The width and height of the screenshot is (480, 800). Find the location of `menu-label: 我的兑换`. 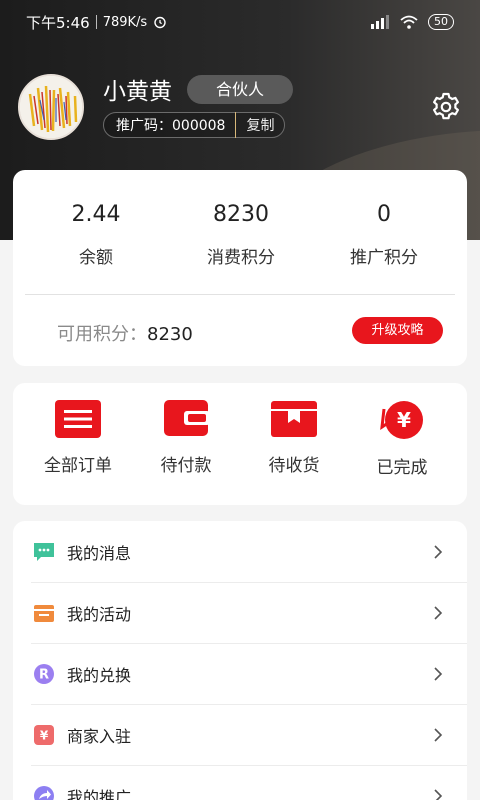

menu-label: 我的兑换 is located at coordinates (99, 675).